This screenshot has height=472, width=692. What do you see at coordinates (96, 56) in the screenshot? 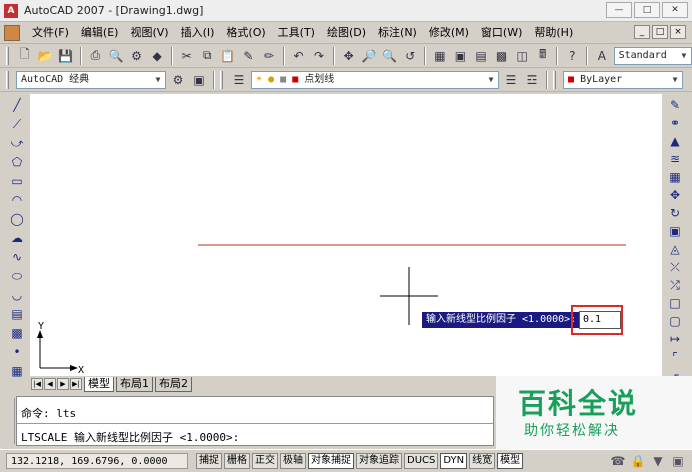
I see `plot-icon: ⎙` at bounding box center [96, 56].